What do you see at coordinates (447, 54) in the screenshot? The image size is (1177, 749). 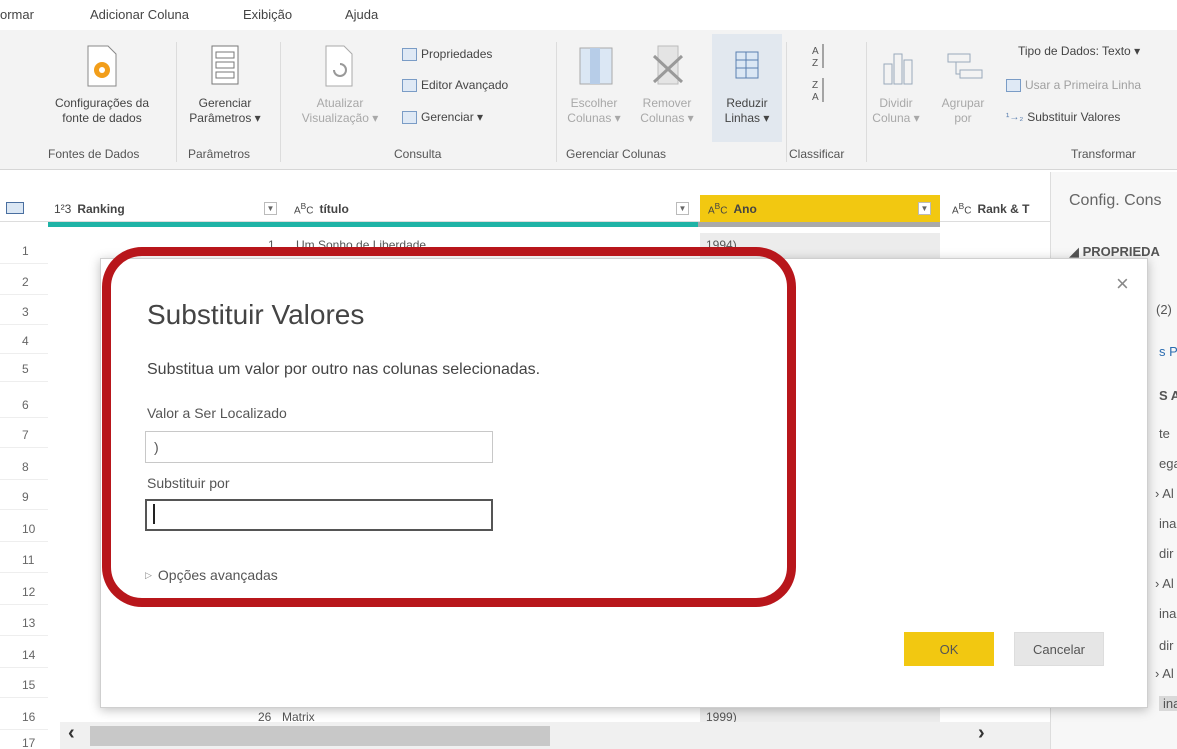 I see `properties-button: Propriedades` at bounding box center [447, 54].